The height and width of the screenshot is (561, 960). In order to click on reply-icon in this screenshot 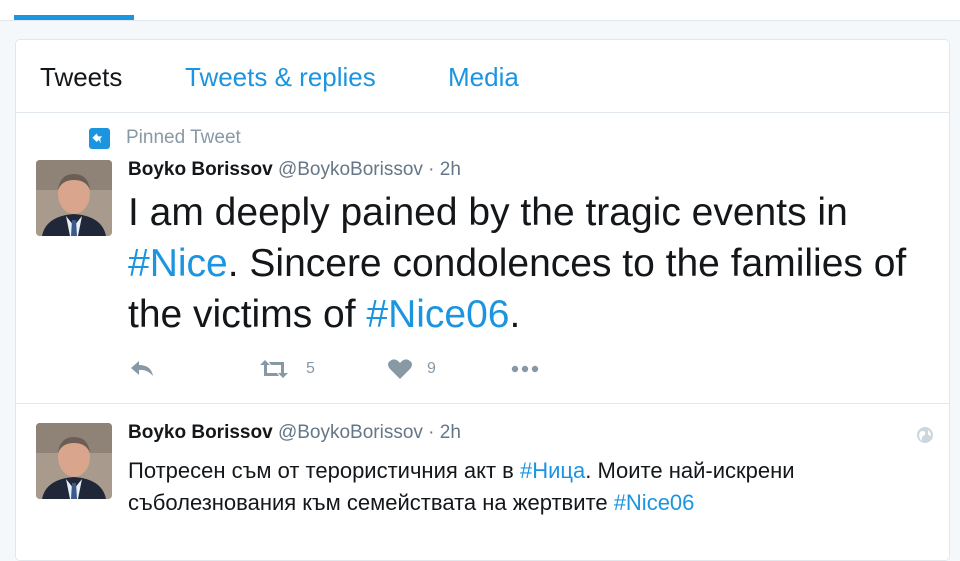, I will do `click(142, 368)`.